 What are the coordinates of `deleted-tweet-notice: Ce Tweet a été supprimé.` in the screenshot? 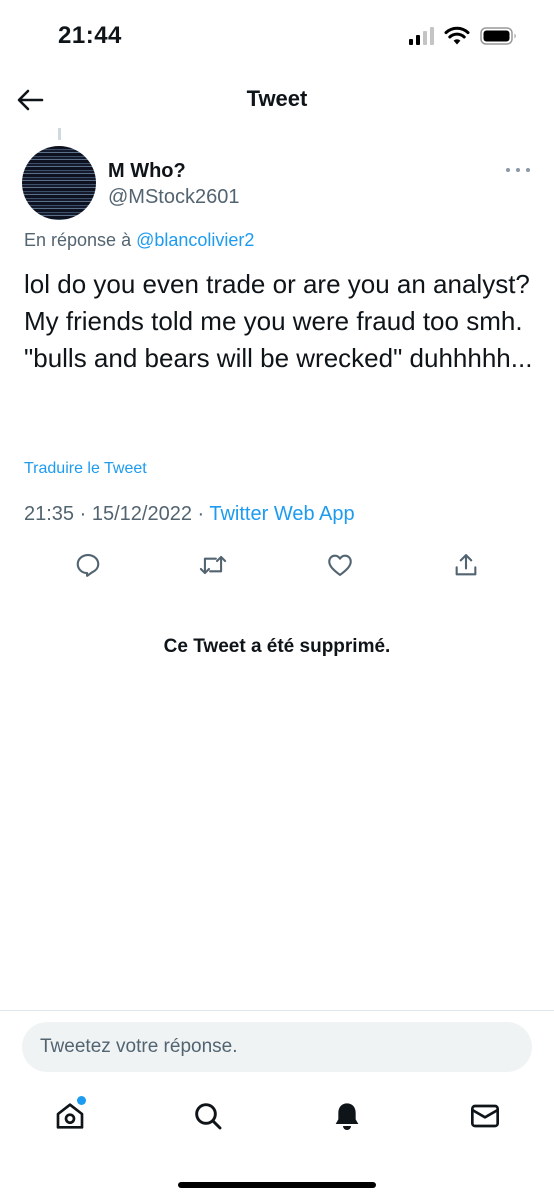 It's located at (277, 646).